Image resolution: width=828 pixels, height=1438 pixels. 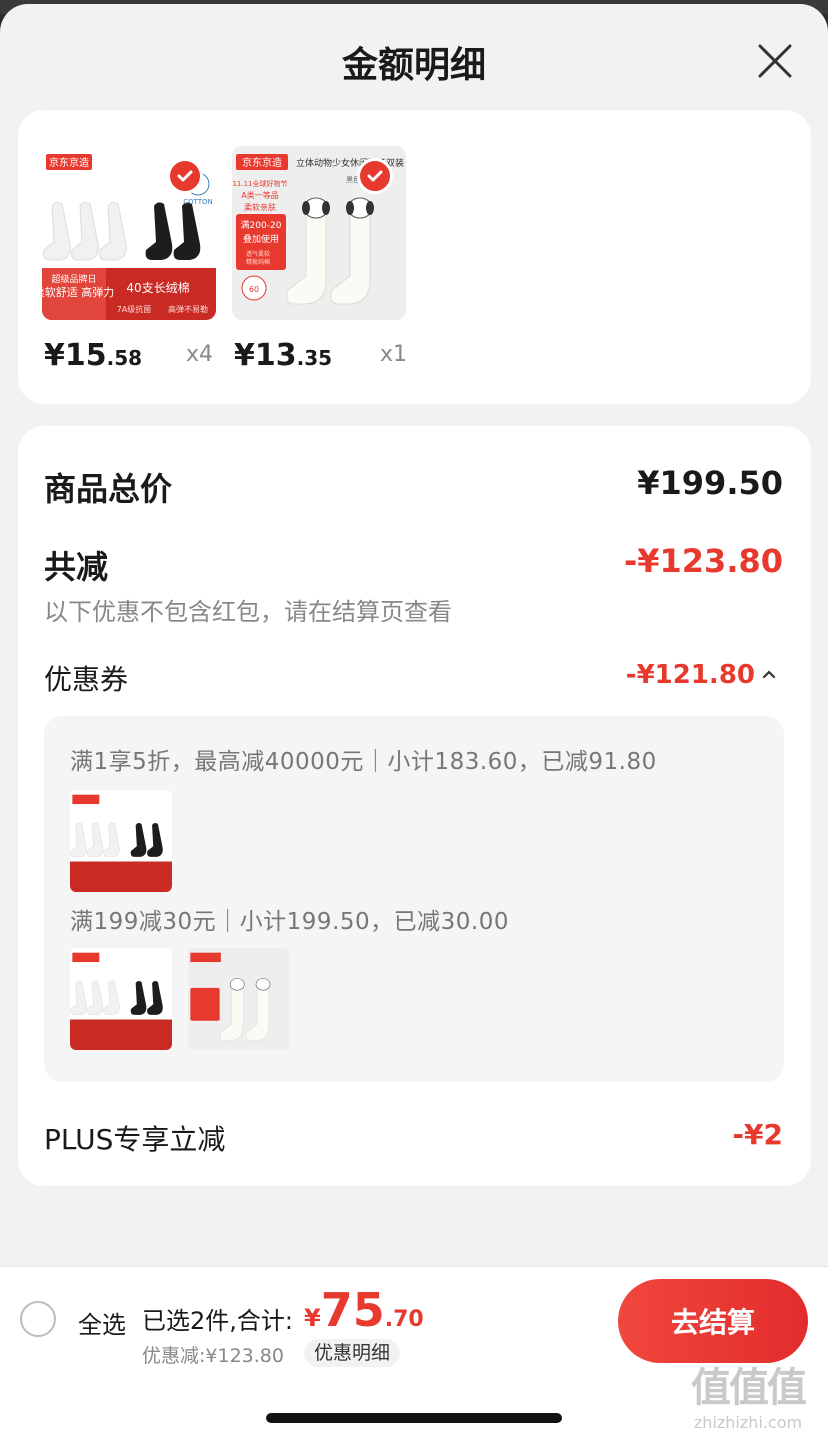 I want to click on dog-socks-mini-icon, so click(x=239, y=999).